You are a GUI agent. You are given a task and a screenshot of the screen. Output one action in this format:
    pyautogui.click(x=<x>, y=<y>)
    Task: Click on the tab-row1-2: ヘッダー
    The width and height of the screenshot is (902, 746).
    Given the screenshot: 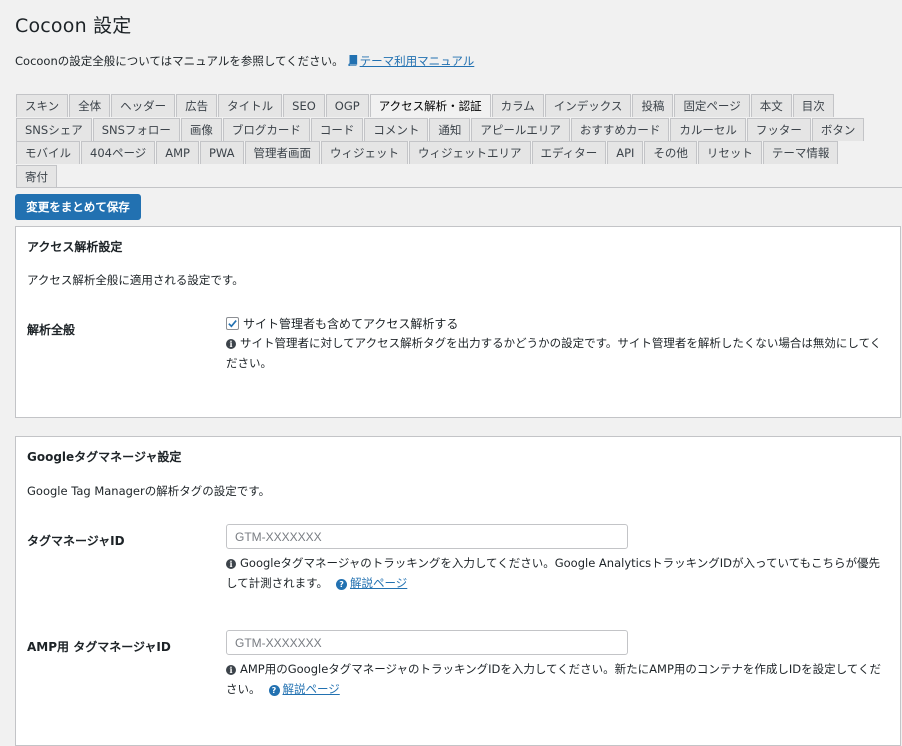 What is the action you would take?
    pyautogui.click(x=143, y=105)
    